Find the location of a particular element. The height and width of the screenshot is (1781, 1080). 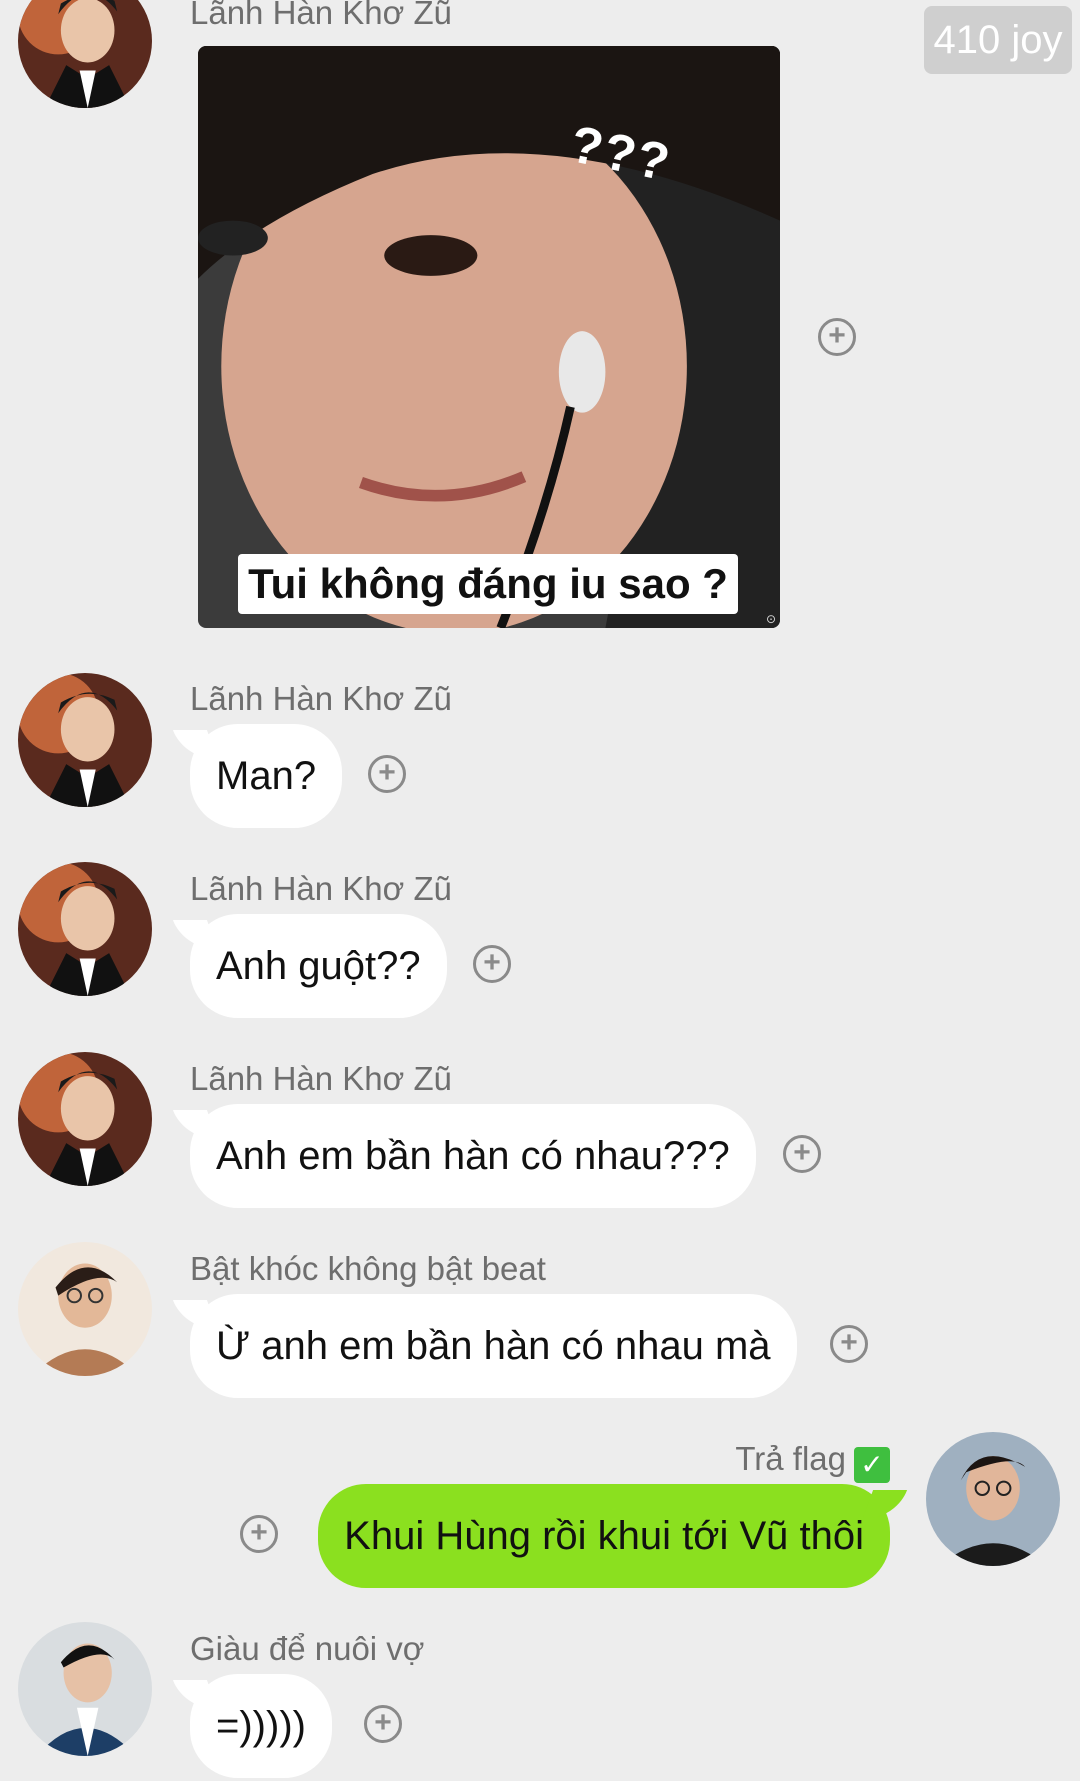

message-bubble: =))))) is located at coordinates (261, 1726).